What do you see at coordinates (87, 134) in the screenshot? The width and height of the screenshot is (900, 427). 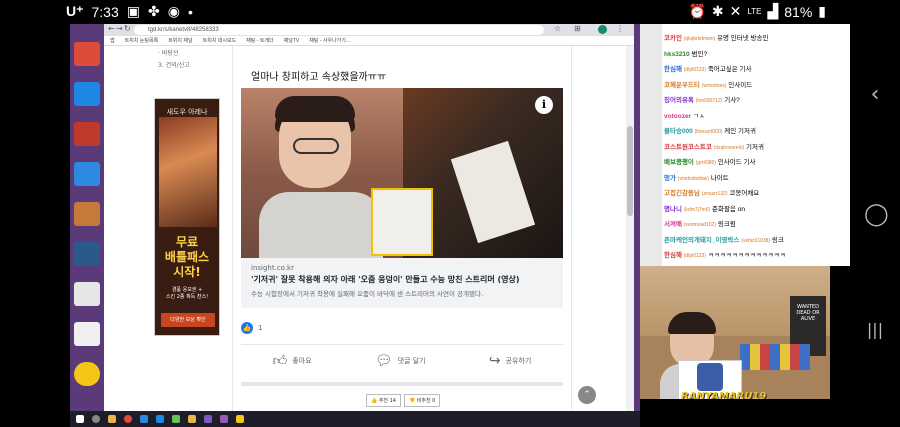 I see `app-shortcut-icon` at bounding box center [87, 134].